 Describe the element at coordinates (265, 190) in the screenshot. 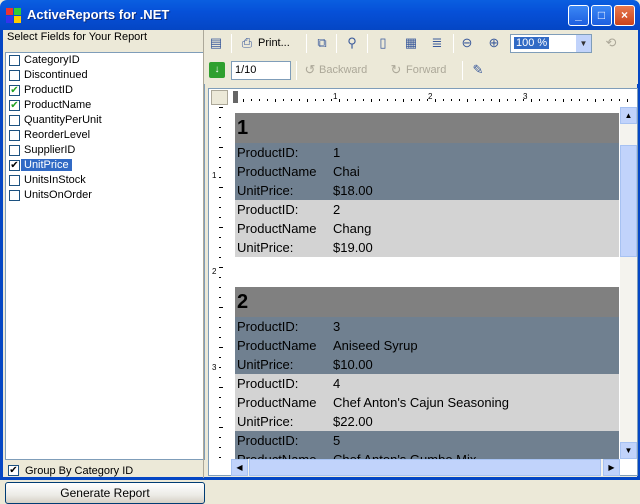

I see `field-caption: UnitPrice:` at that location.